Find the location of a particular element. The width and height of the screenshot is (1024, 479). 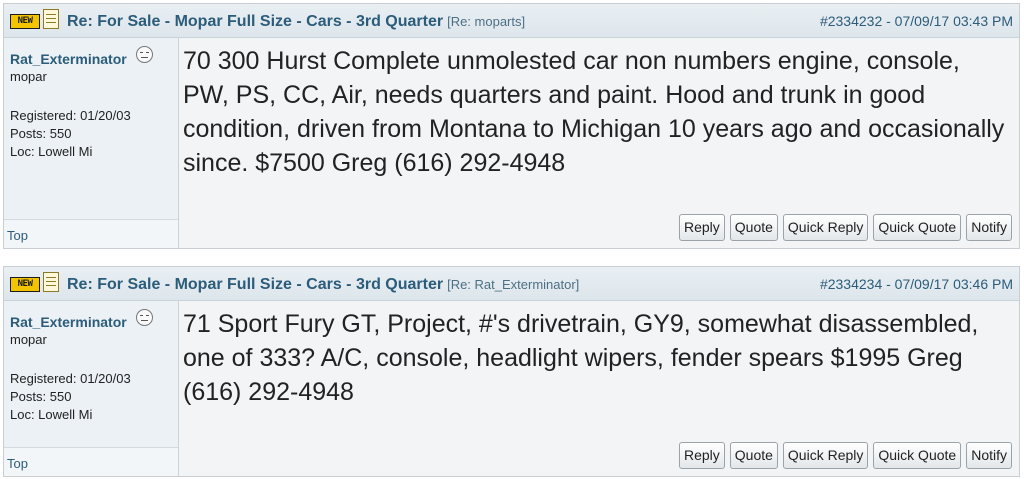

reply-to-tag: [Re: moparts] is located at coordinates (486, 21).